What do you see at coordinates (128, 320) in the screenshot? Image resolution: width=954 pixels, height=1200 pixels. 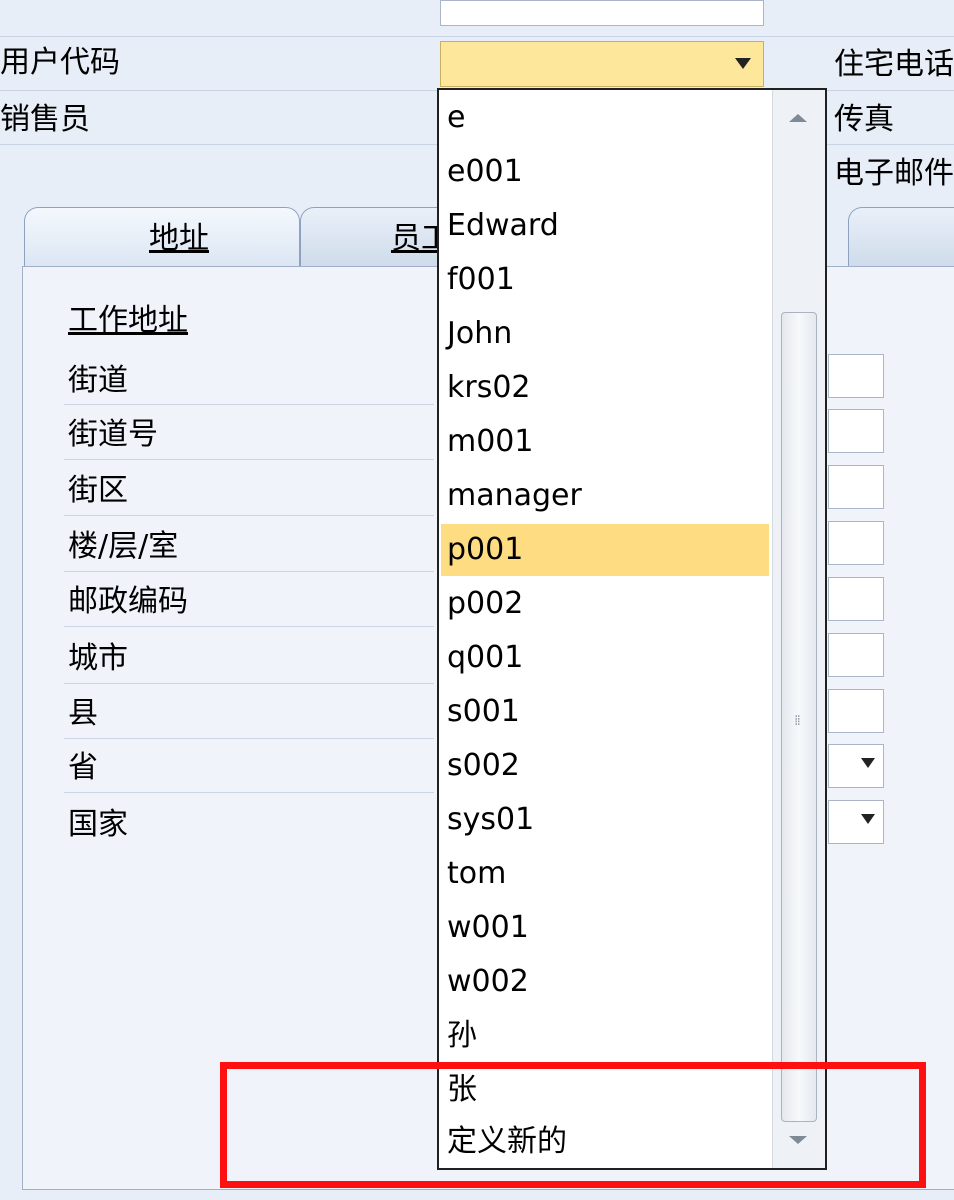 I see `work-address-title: 工作地址` at bounding box center [128, 320].